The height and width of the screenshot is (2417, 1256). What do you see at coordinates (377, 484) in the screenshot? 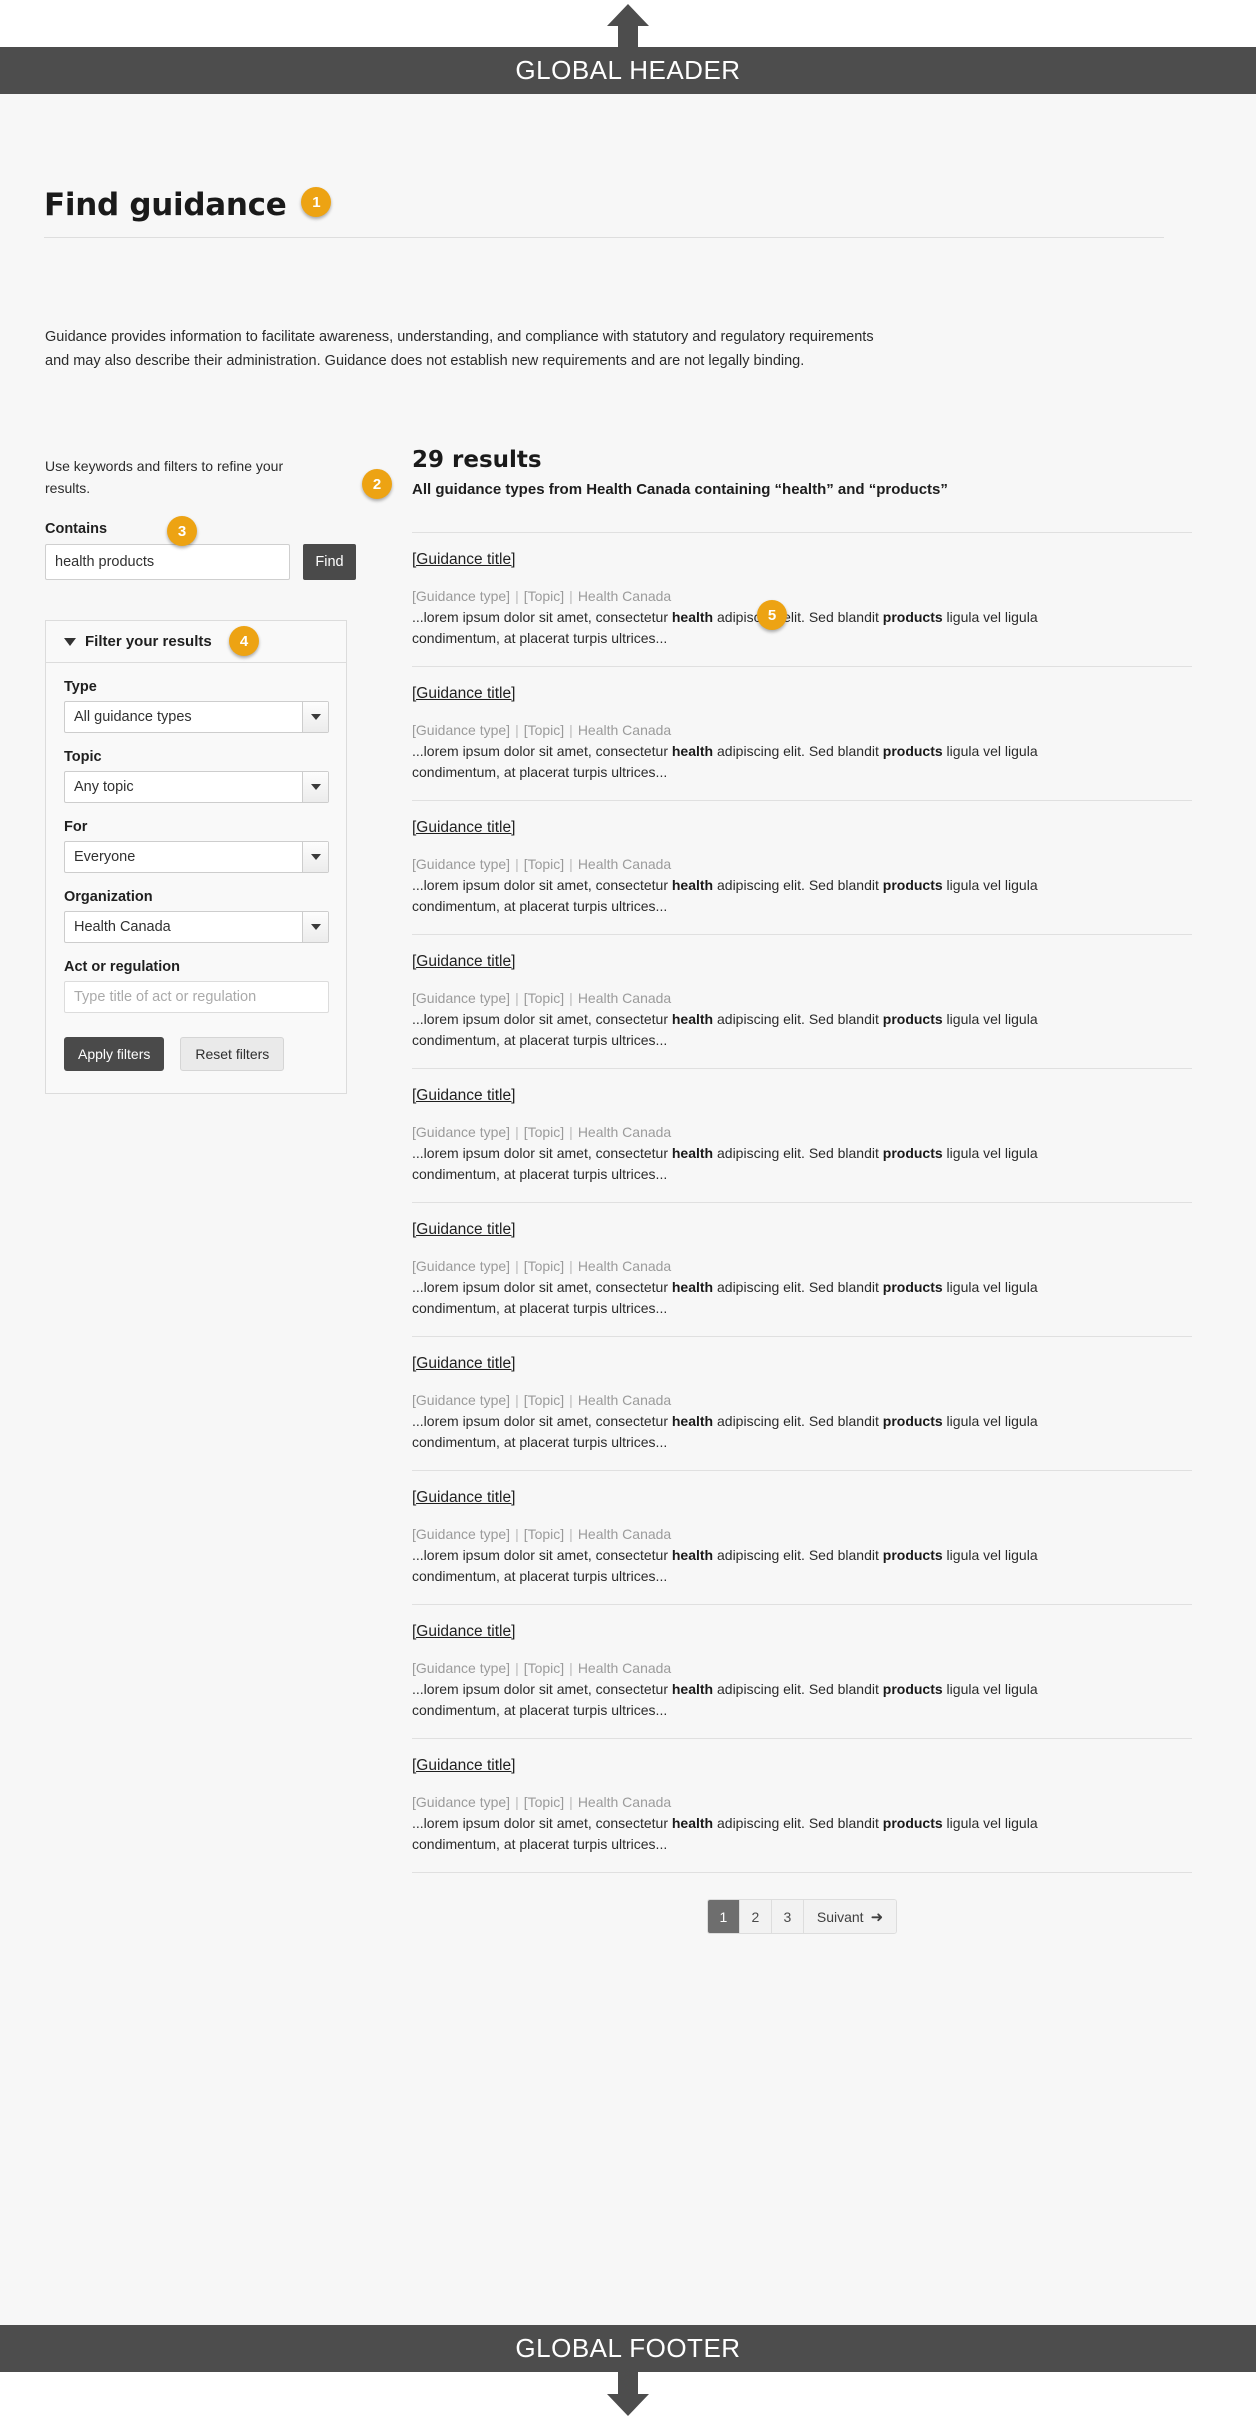
I see `annotation-marker-2: 2` at bounding box center [377, 484].